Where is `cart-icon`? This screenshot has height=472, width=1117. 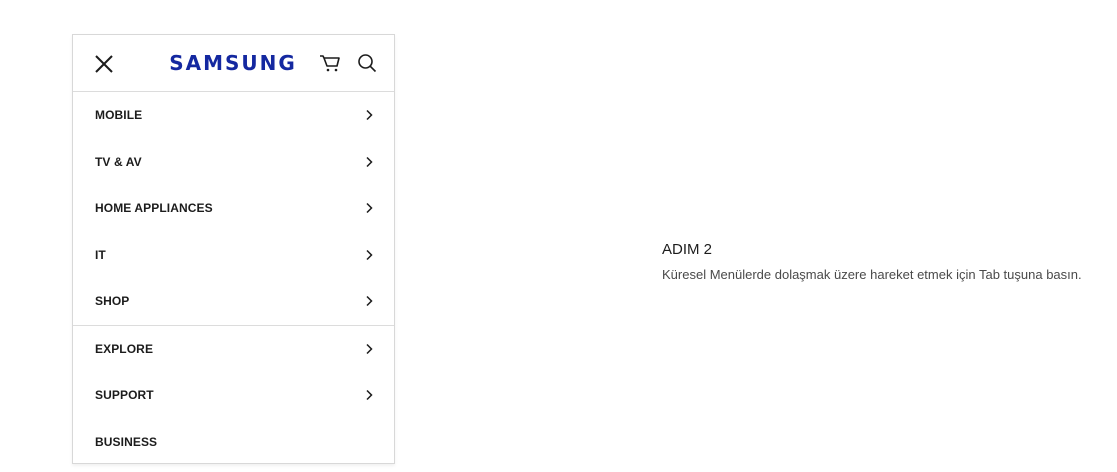
cart-icon is located at coordinates (330, 63).